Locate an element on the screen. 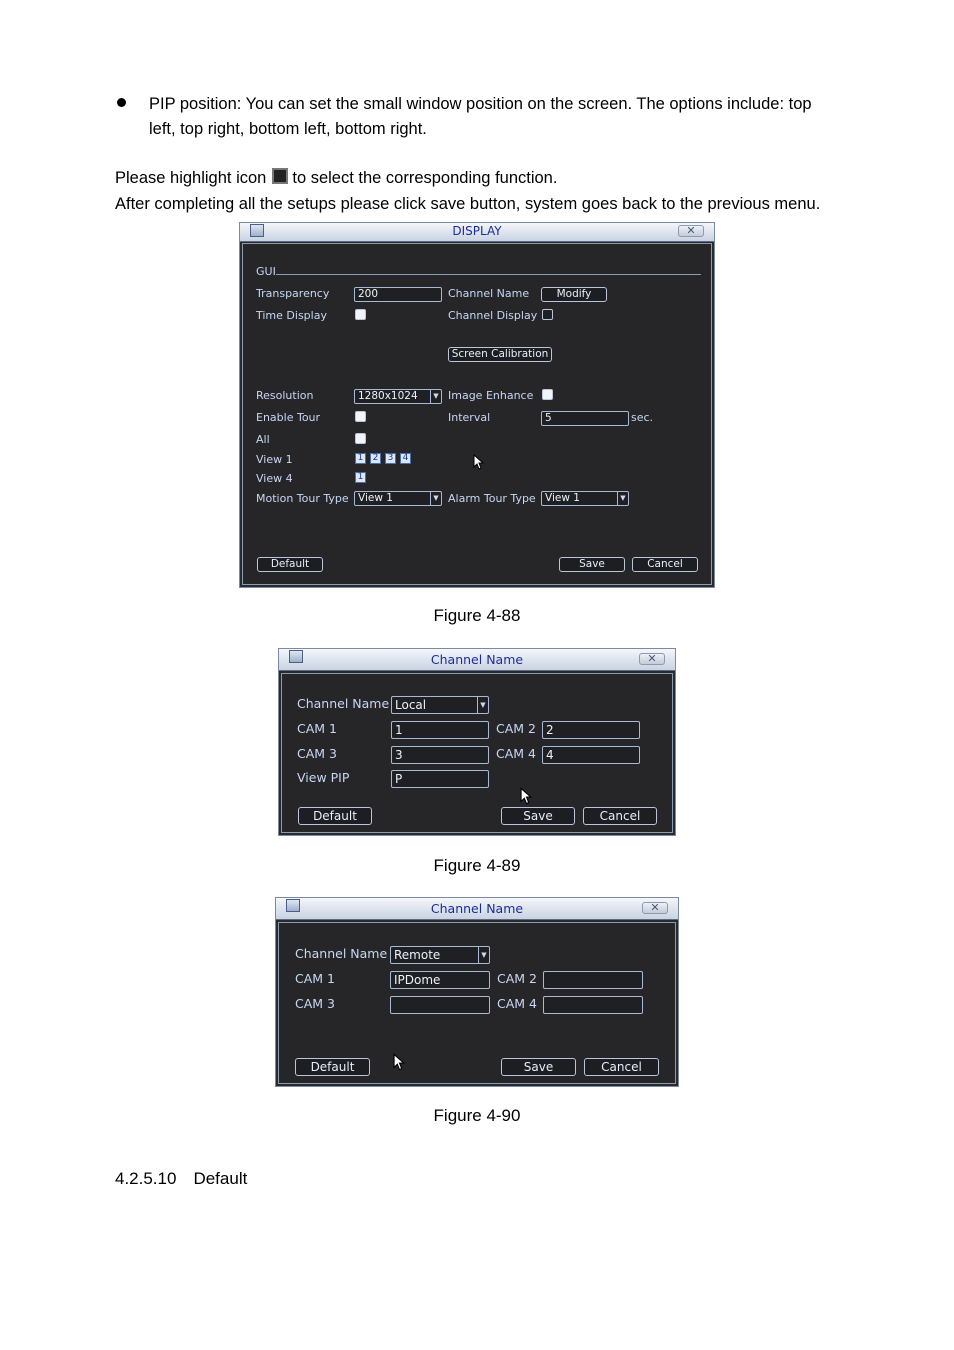  channel-display-label: Channel Display is located at coordinates (493, 315).